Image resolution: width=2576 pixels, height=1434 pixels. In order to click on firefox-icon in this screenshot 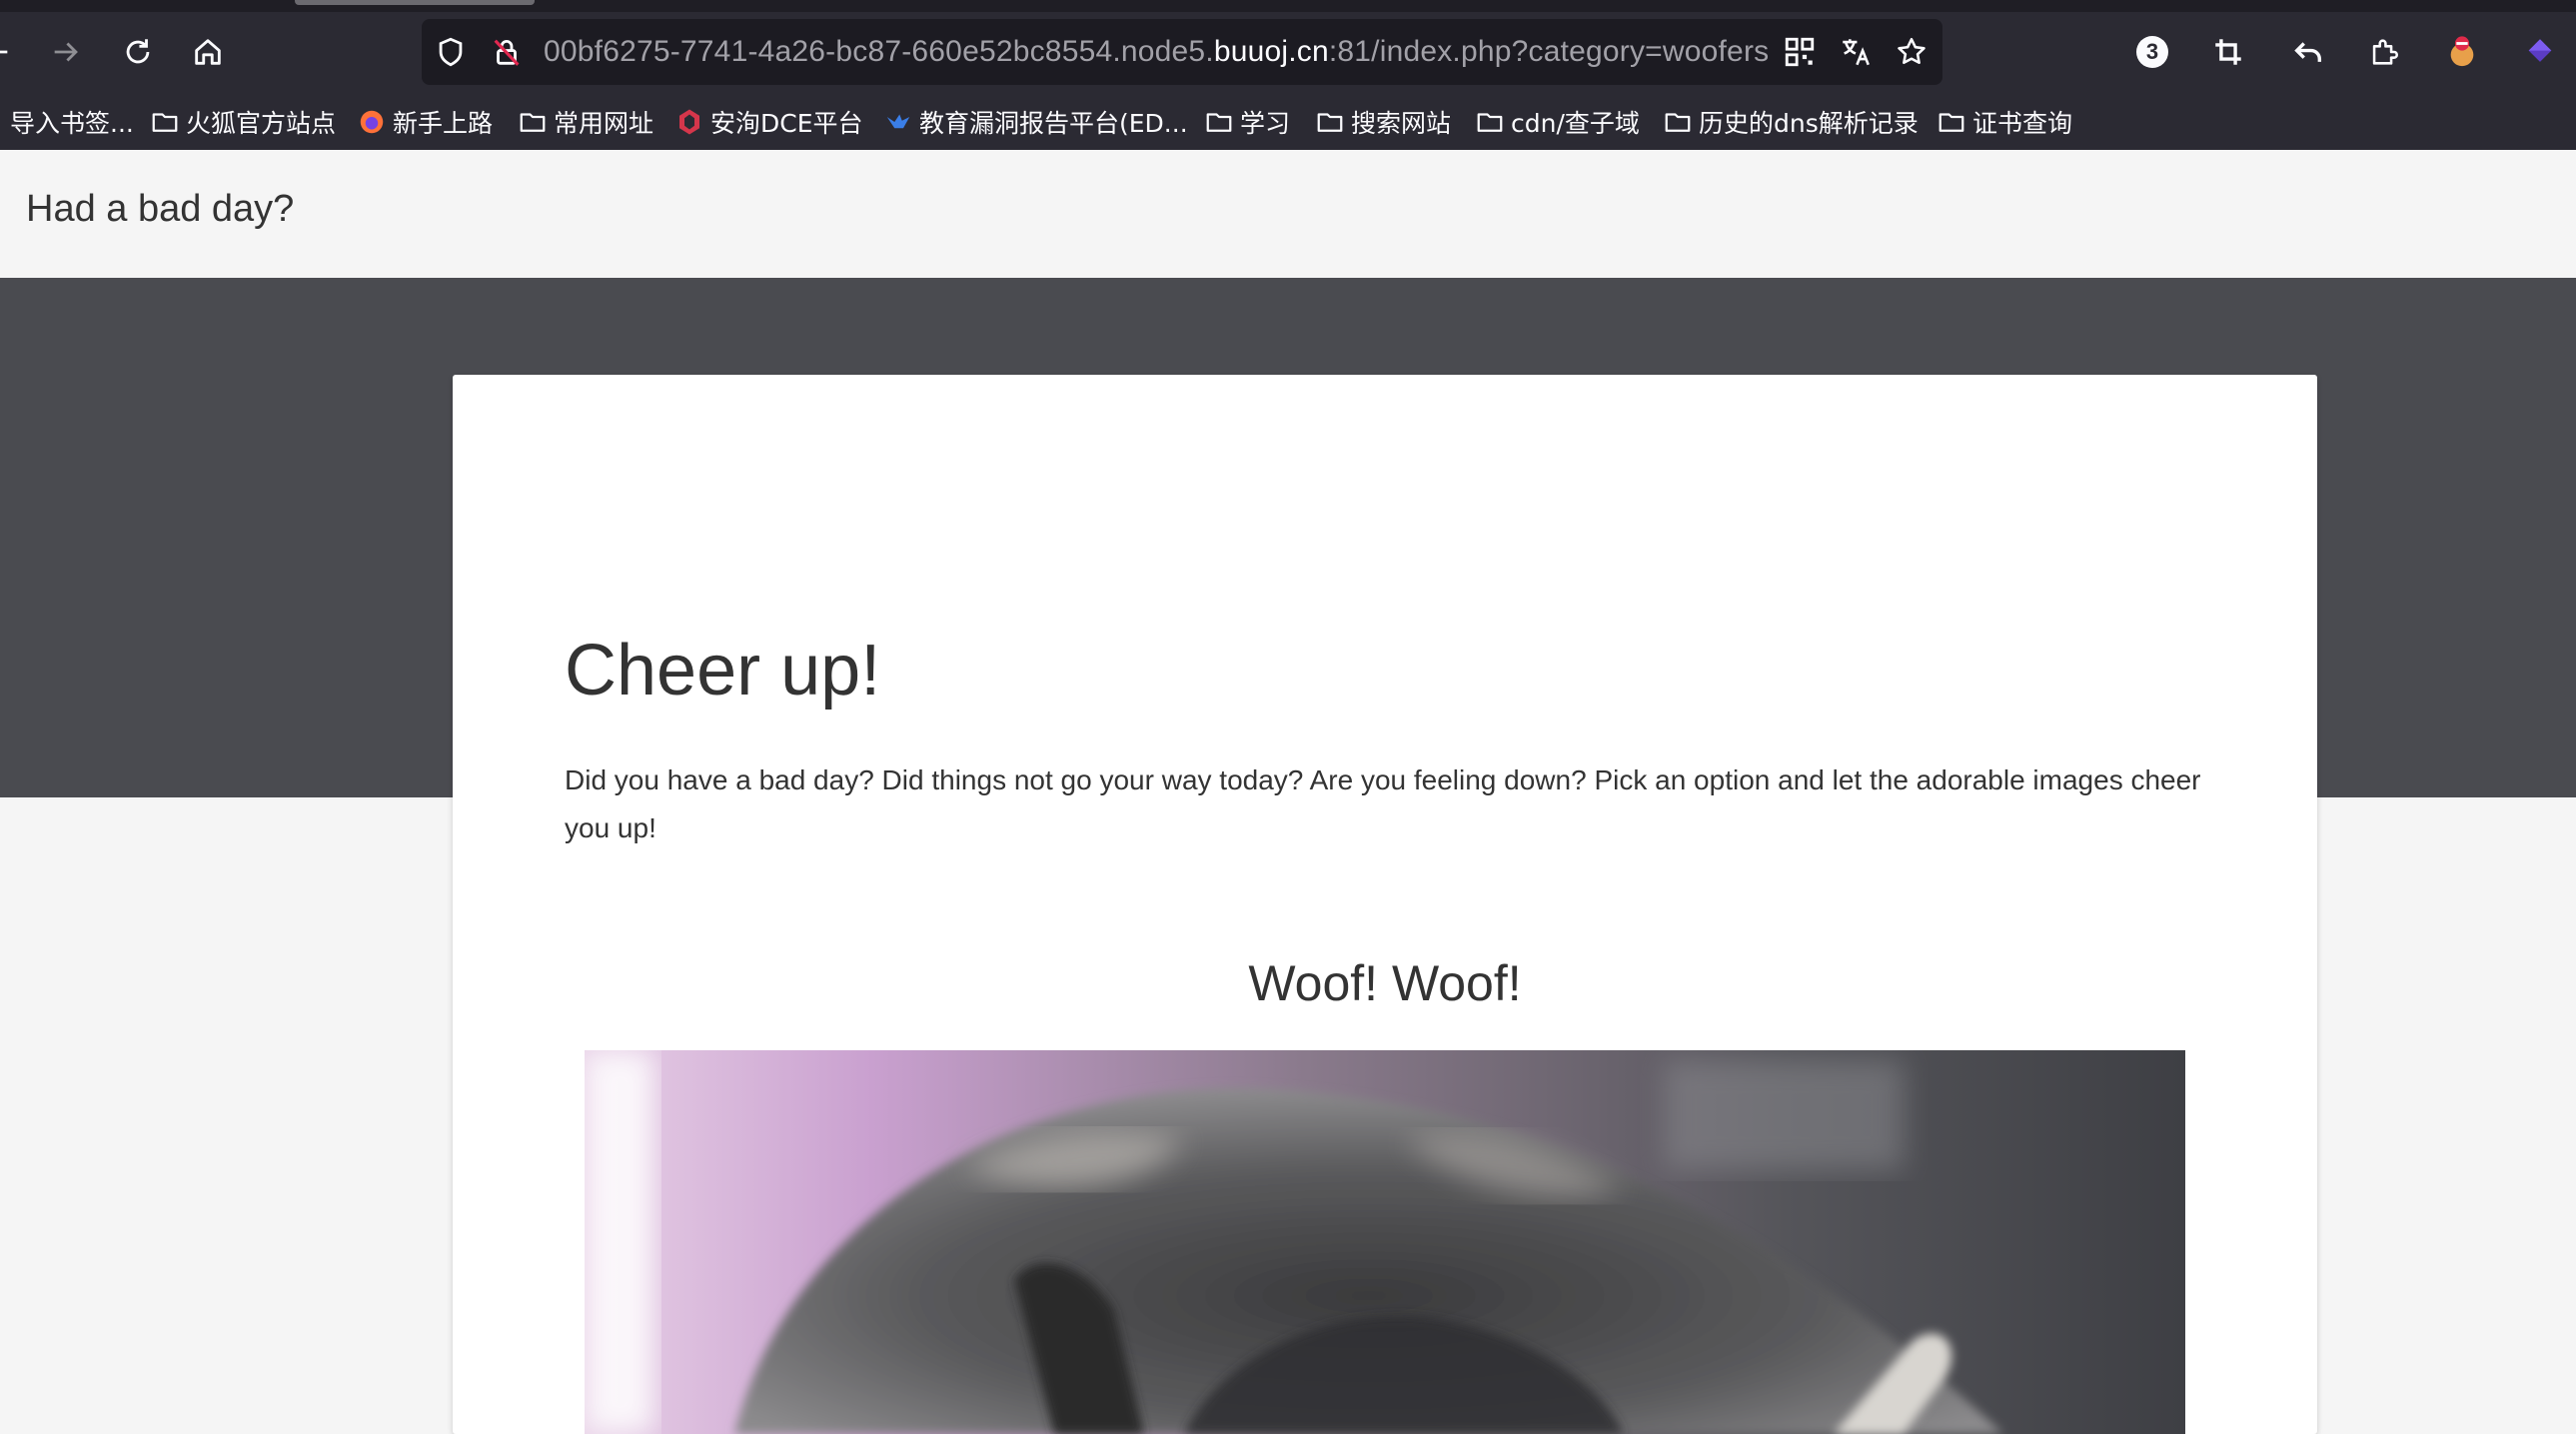, I will do `click(372, 122)`.